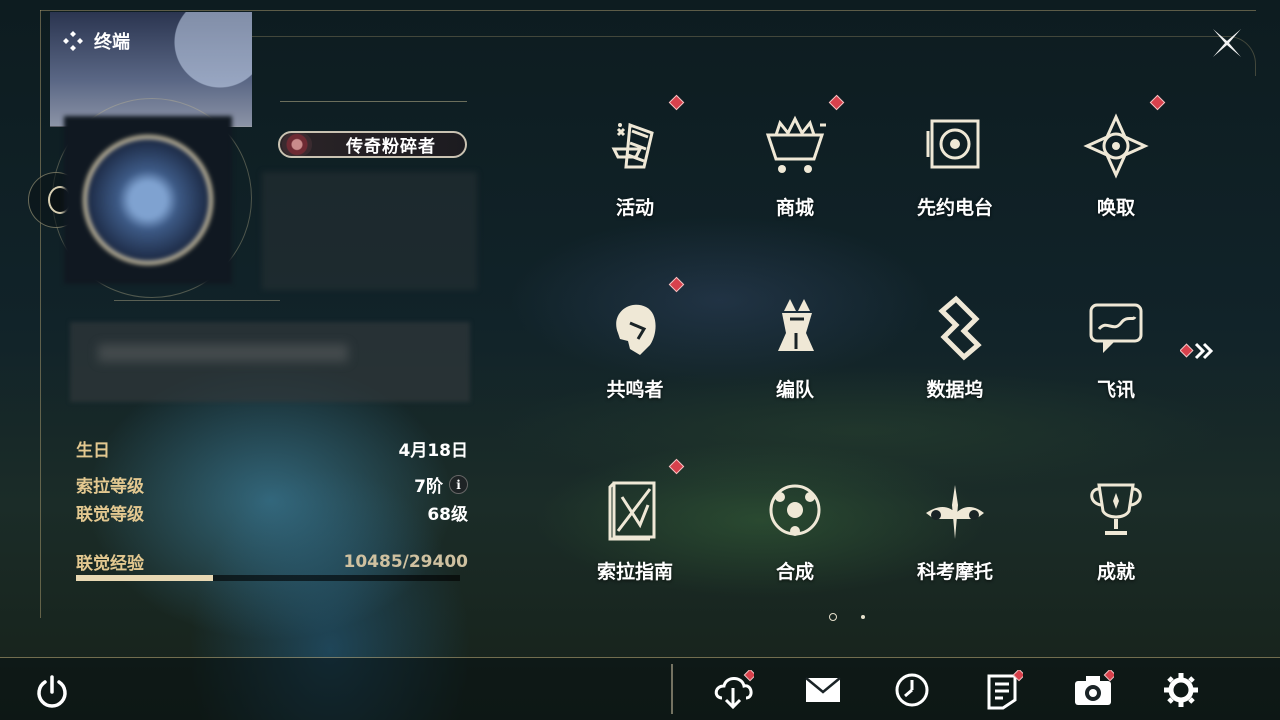 The image size is (1280, 720). I want to click on next-page-arrow-icon, so click(1200, 351).